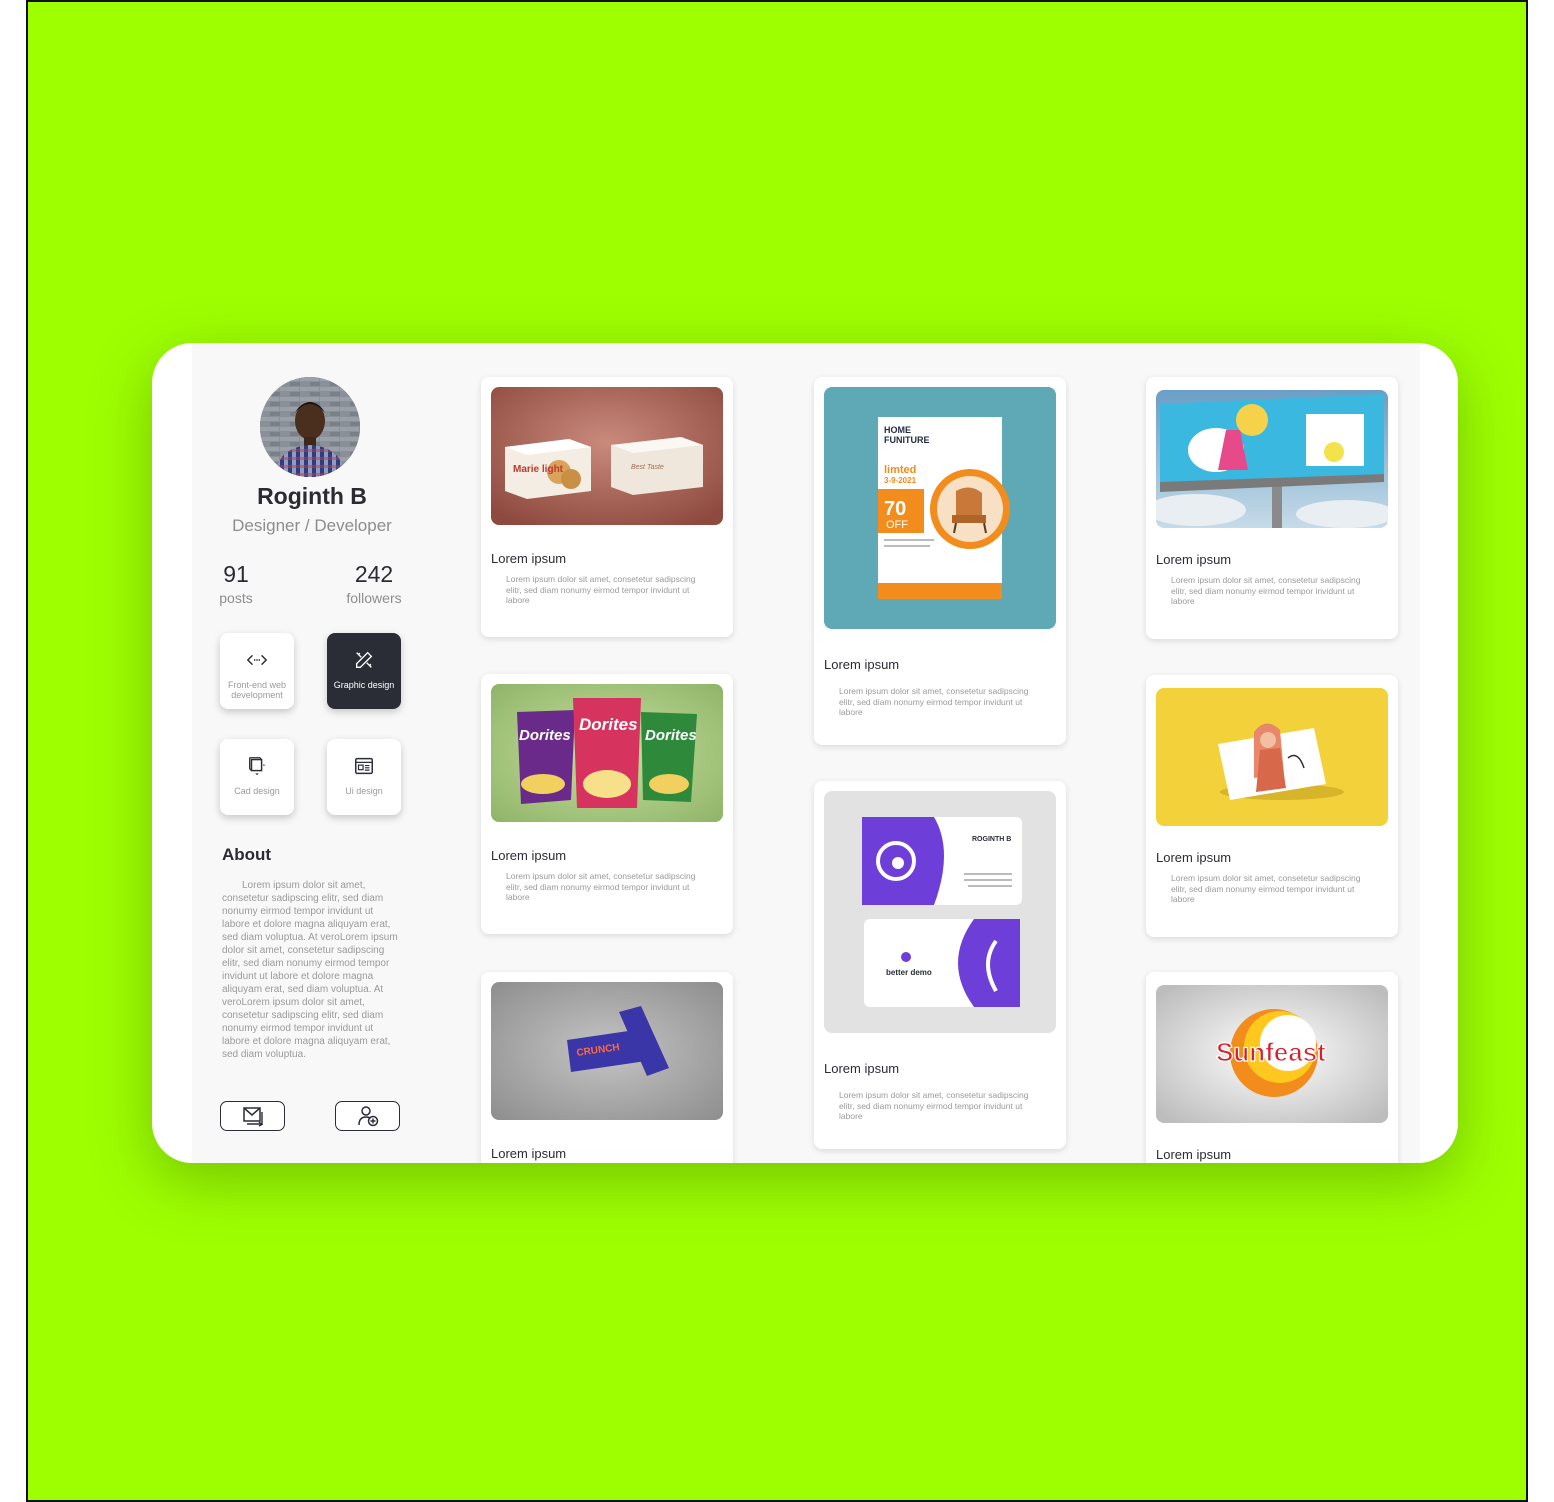 Image resolution: width=1554 pixels, height=1502 pixels. I want to click on svg-text: 3-9-2021, so click(900, 480).